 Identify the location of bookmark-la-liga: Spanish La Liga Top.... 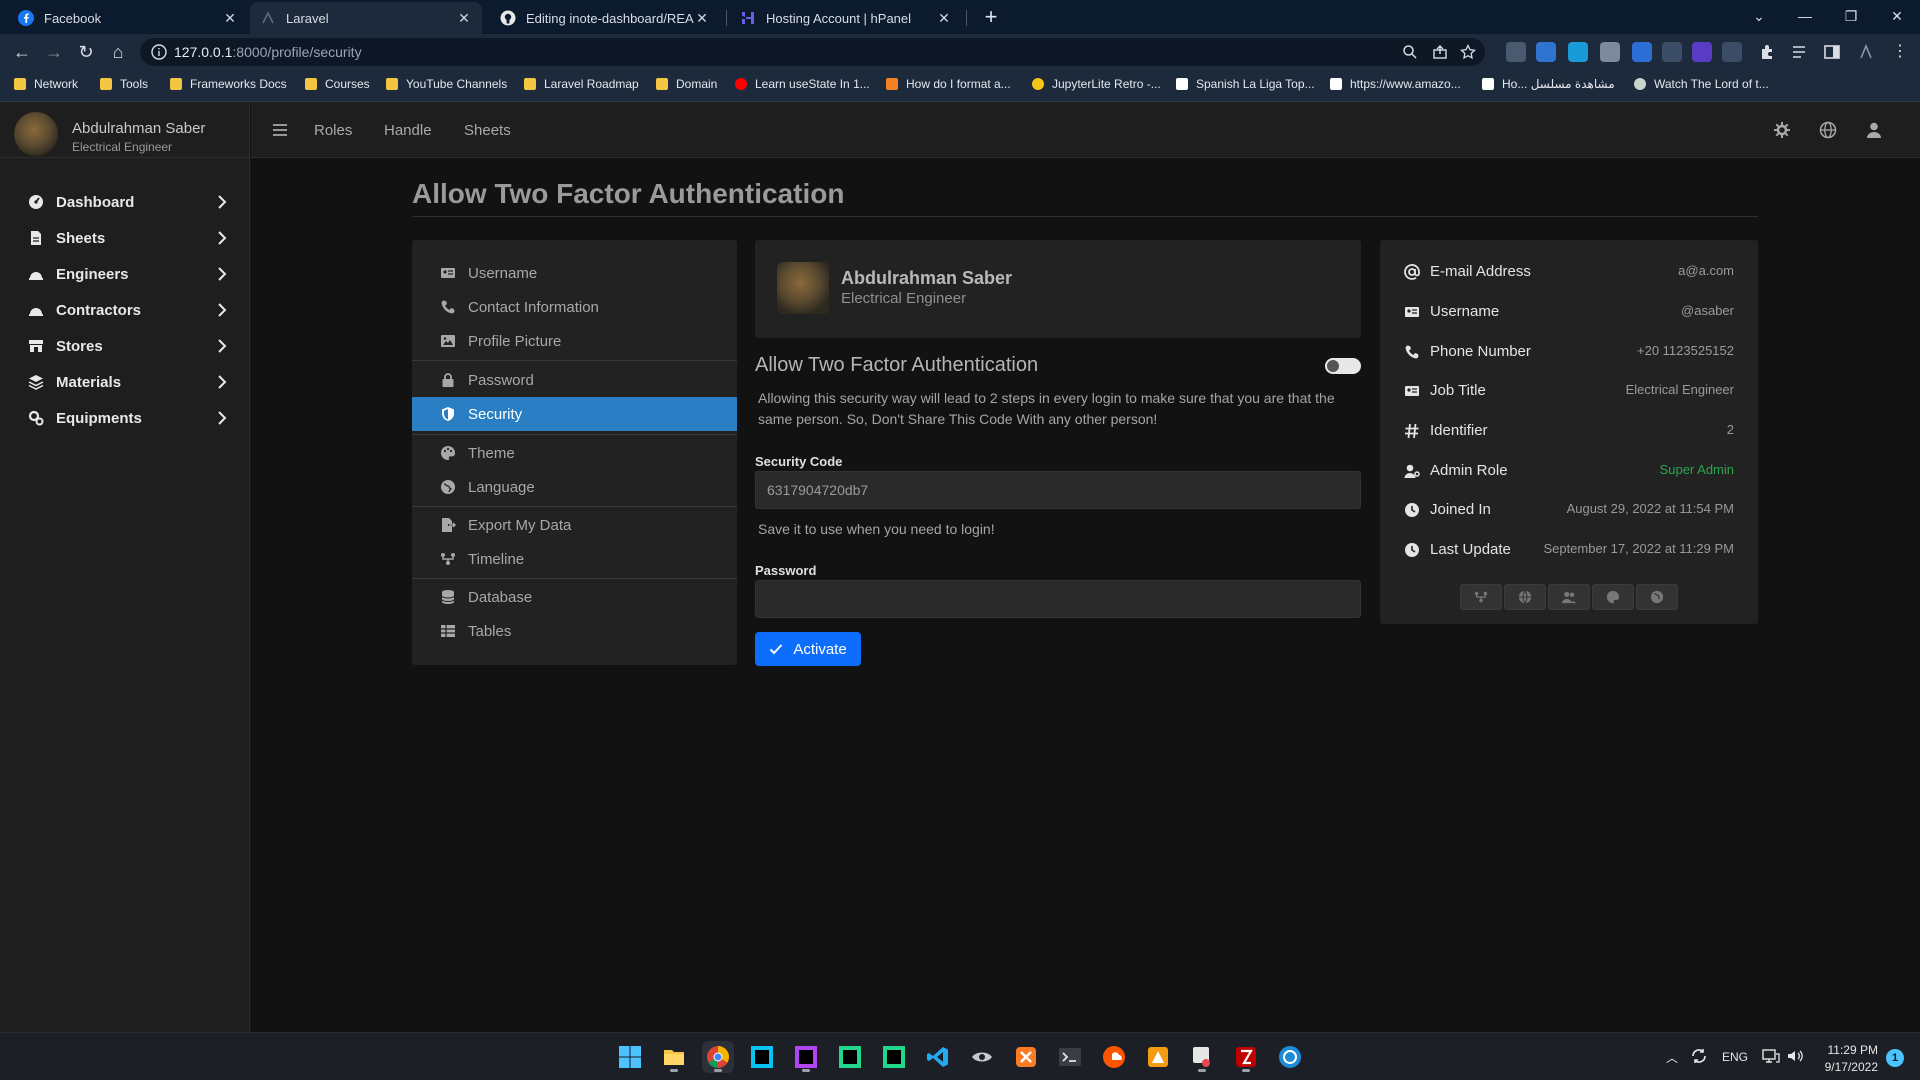
(1245, 84).